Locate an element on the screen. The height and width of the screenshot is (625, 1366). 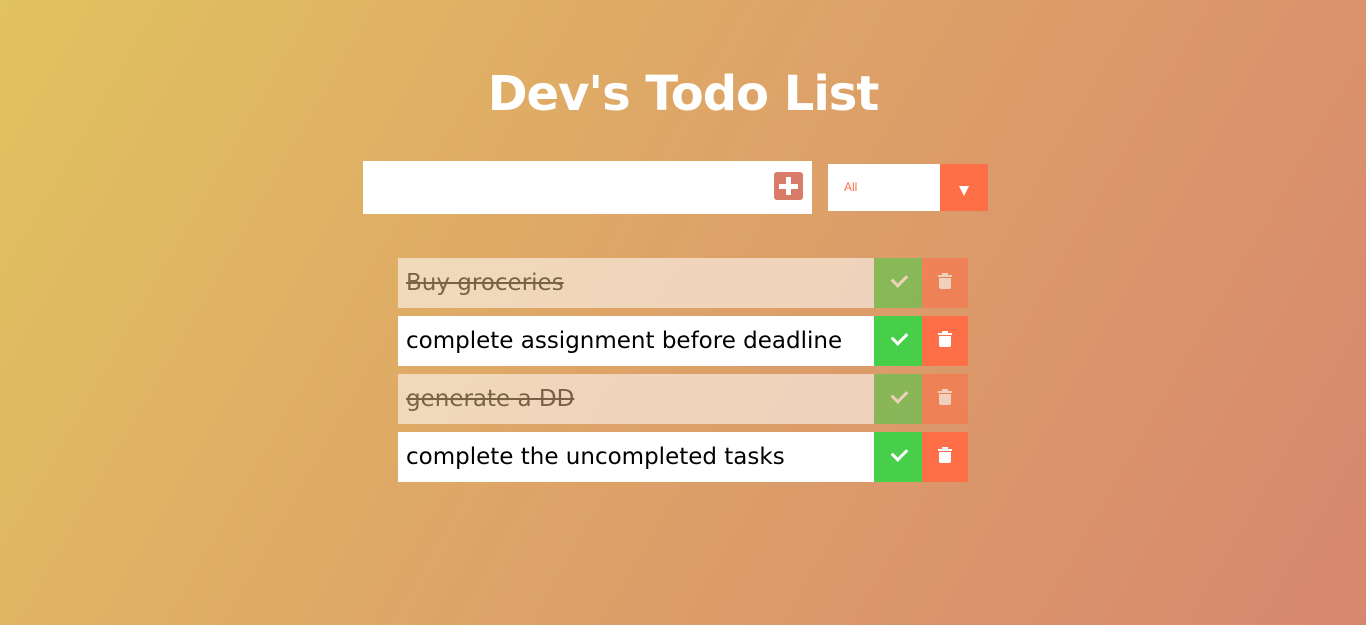
todo-input is located at coordinates (563, 187).